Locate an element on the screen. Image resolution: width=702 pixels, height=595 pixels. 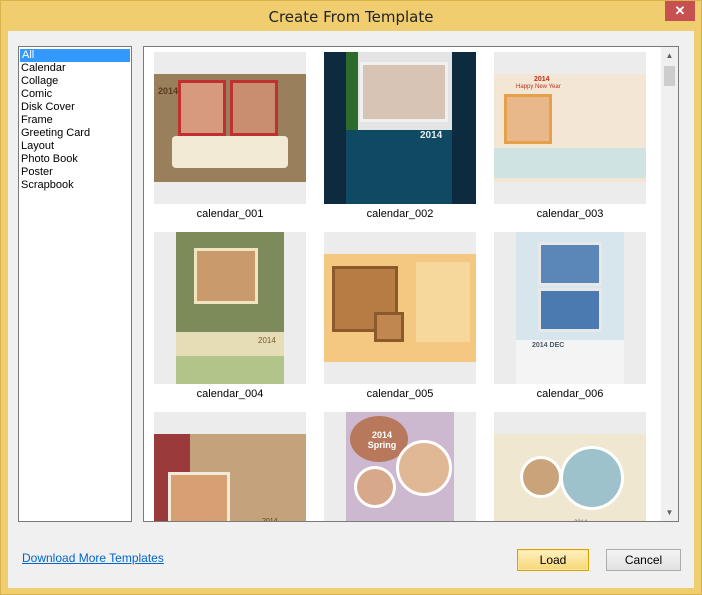
category-item-all: All is located at coordinates (75, 55).